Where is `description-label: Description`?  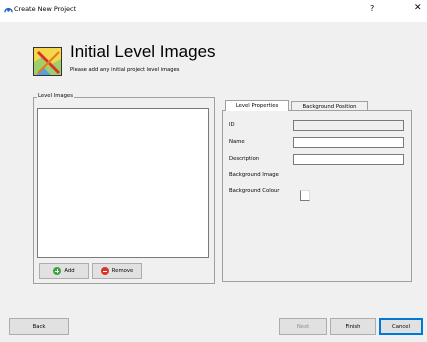 description-label: Description is located at coordinates (244, 159).